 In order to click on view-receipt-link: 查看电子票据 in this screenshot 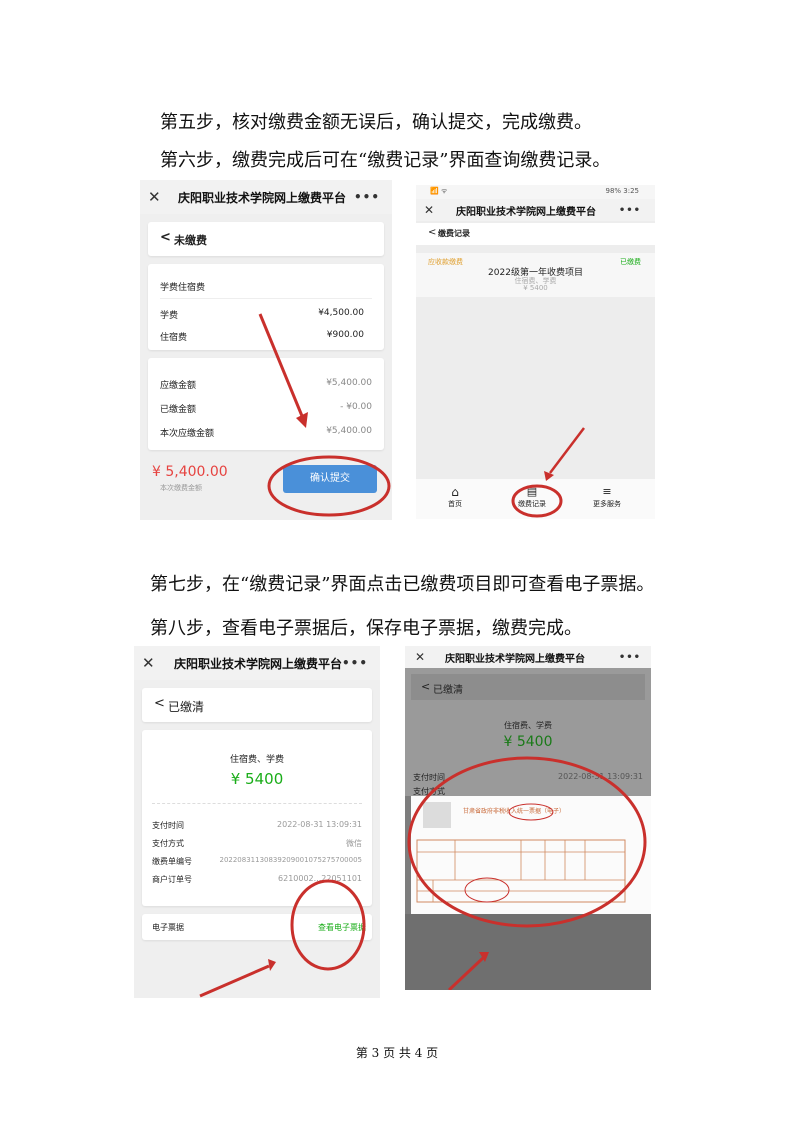, I will do `click(342, 927)`.